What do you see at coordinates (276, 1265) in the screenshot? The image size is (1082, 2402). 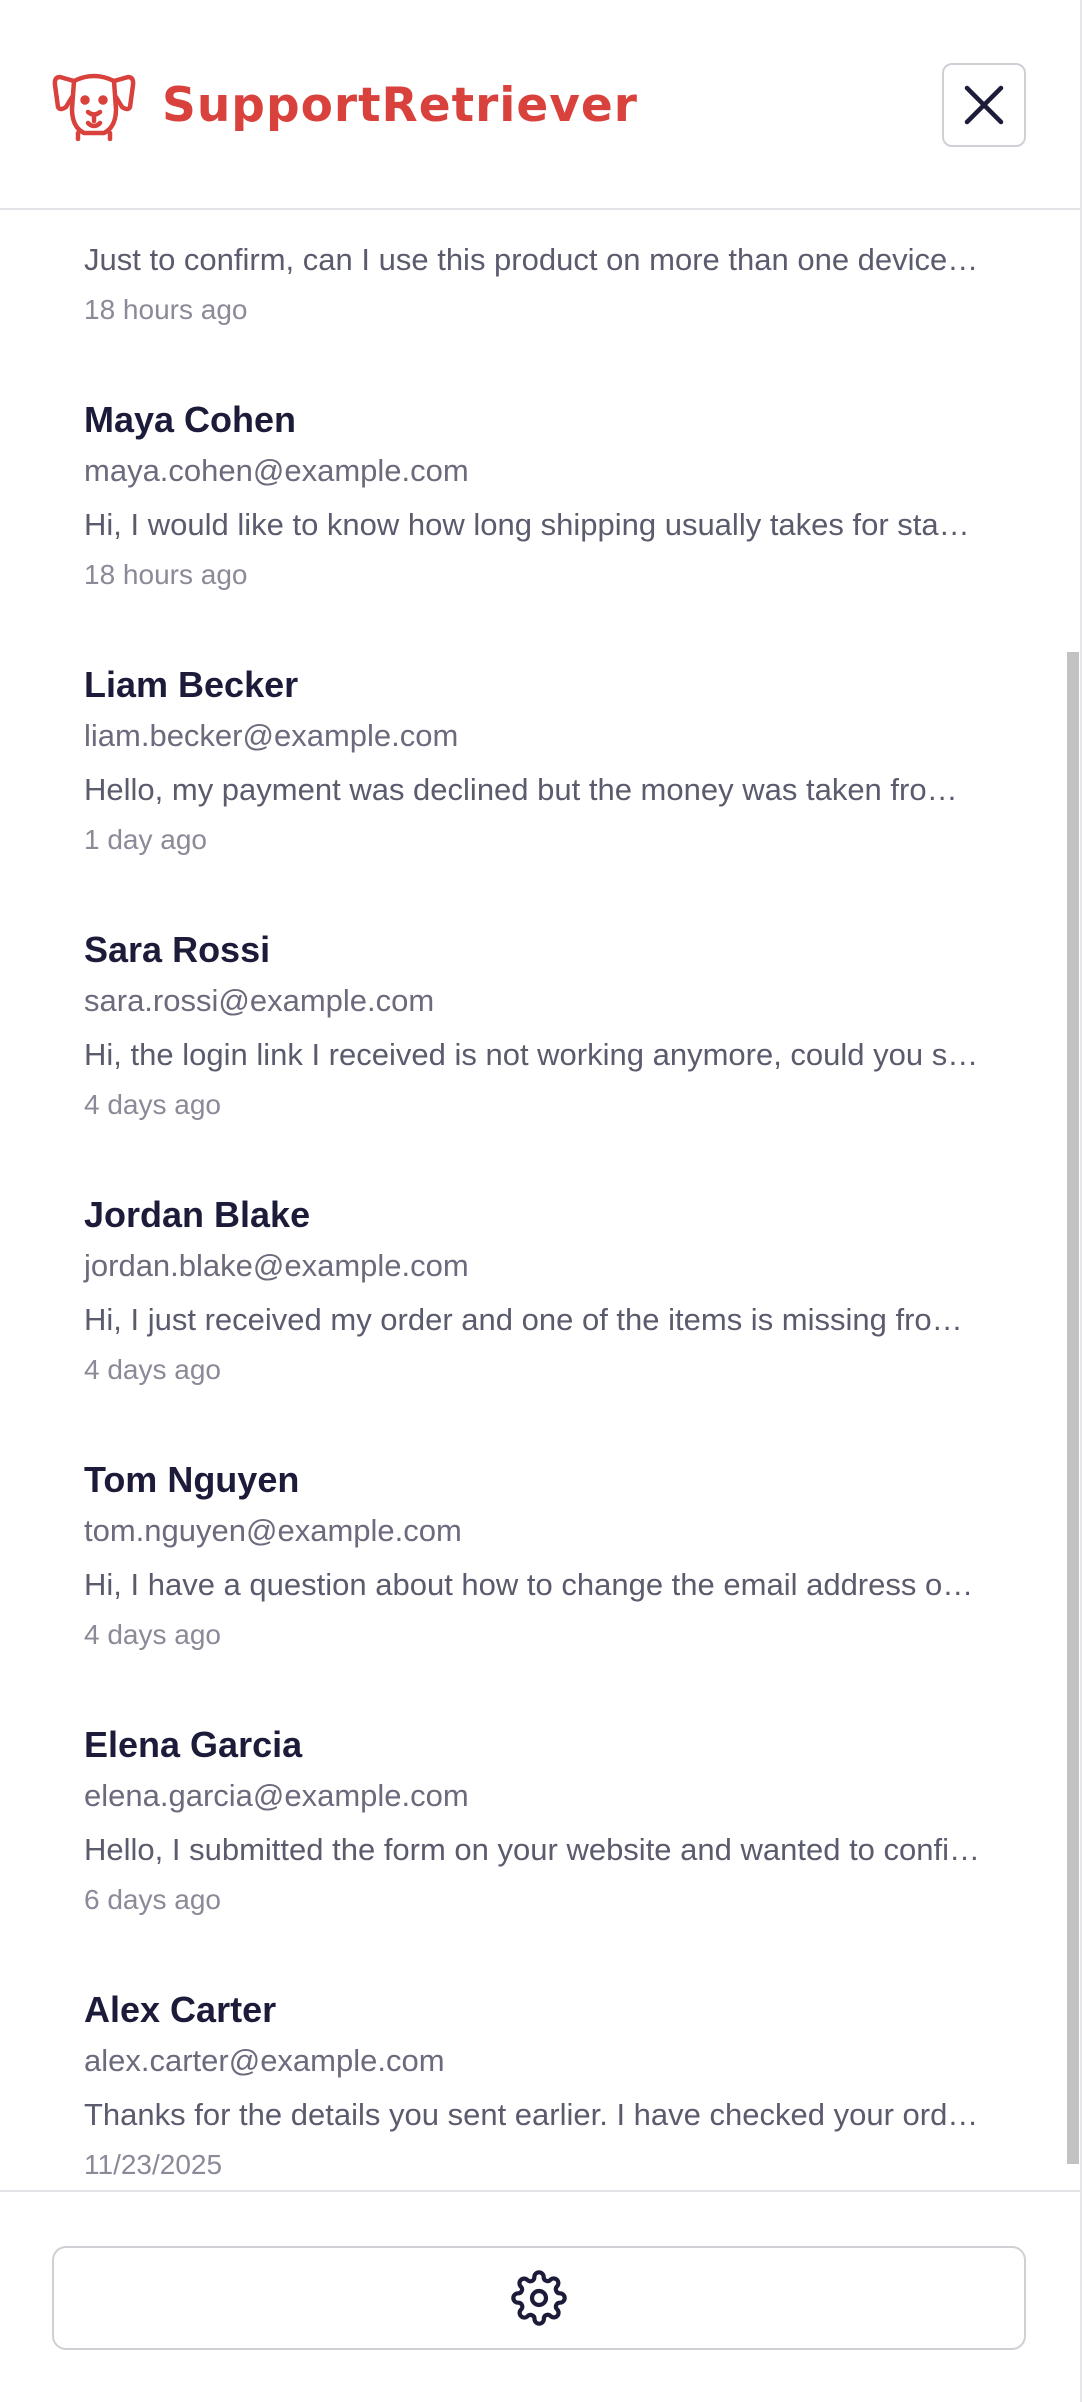 I see `contact-email: jordan.blake@example.com` at bounding box center [276, 1265].